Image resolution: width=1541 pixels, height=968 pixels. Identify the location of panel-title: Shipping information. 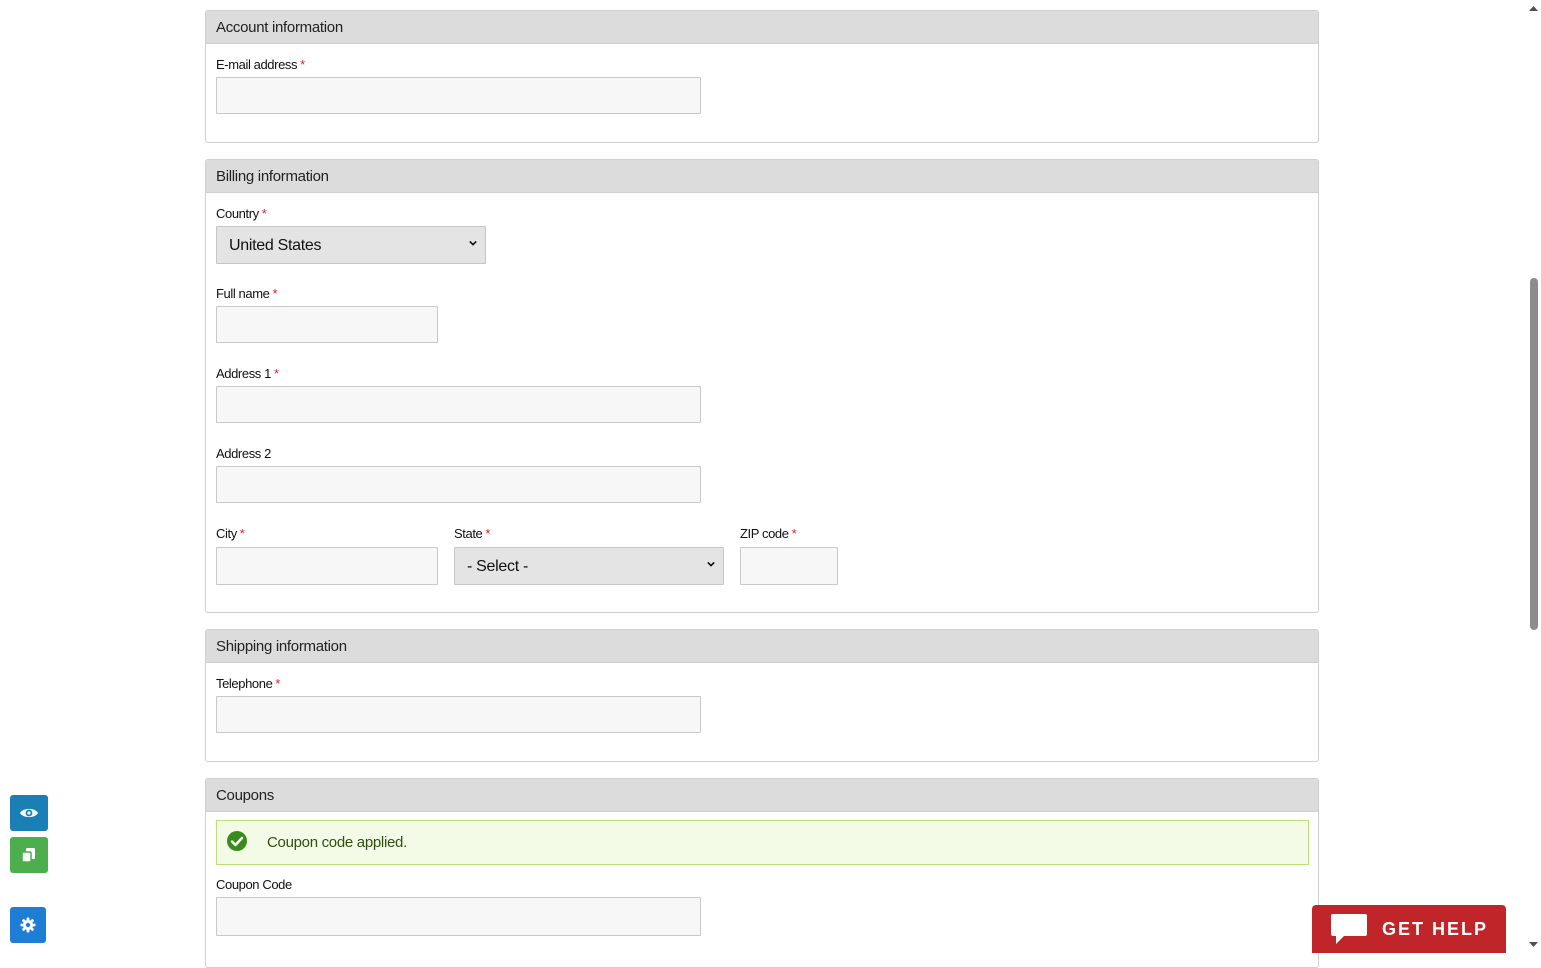
(762, 646).